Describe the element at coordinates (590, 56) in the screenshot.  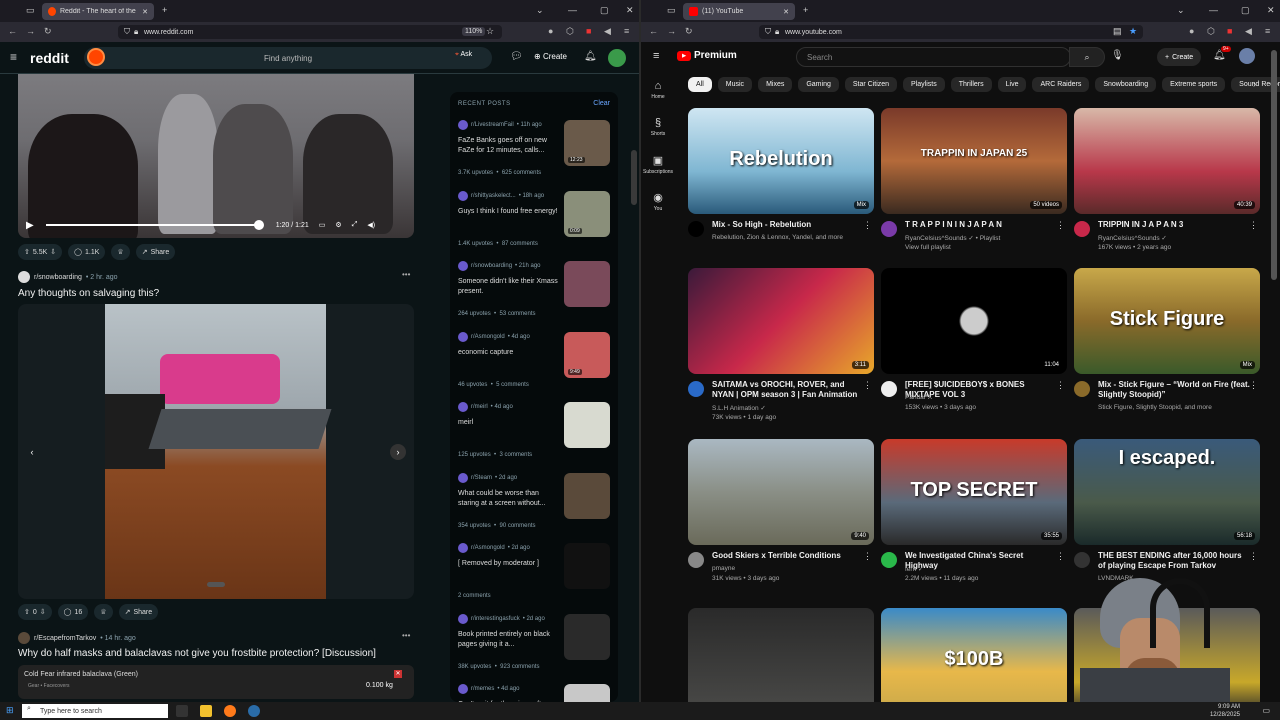
I see `notifications-bell-icon: 🔔︎` at that location.